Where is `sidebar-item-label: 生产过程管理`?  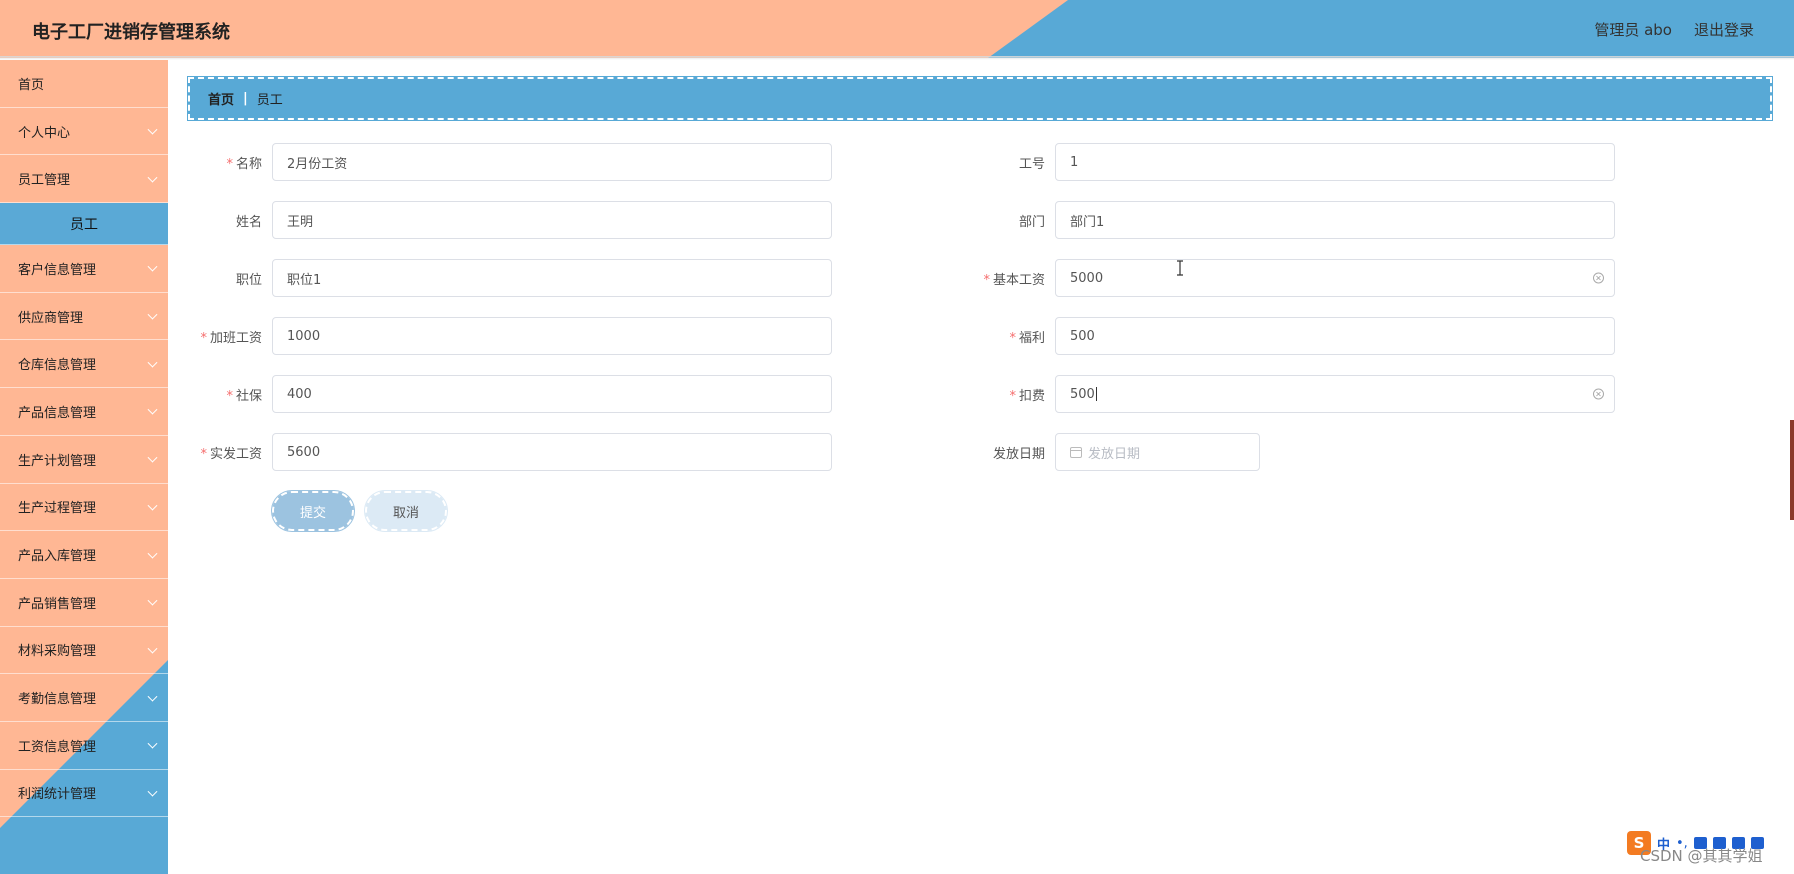
sidebar-item-label: 生产过程管理 is located at coordinates (57, 509).